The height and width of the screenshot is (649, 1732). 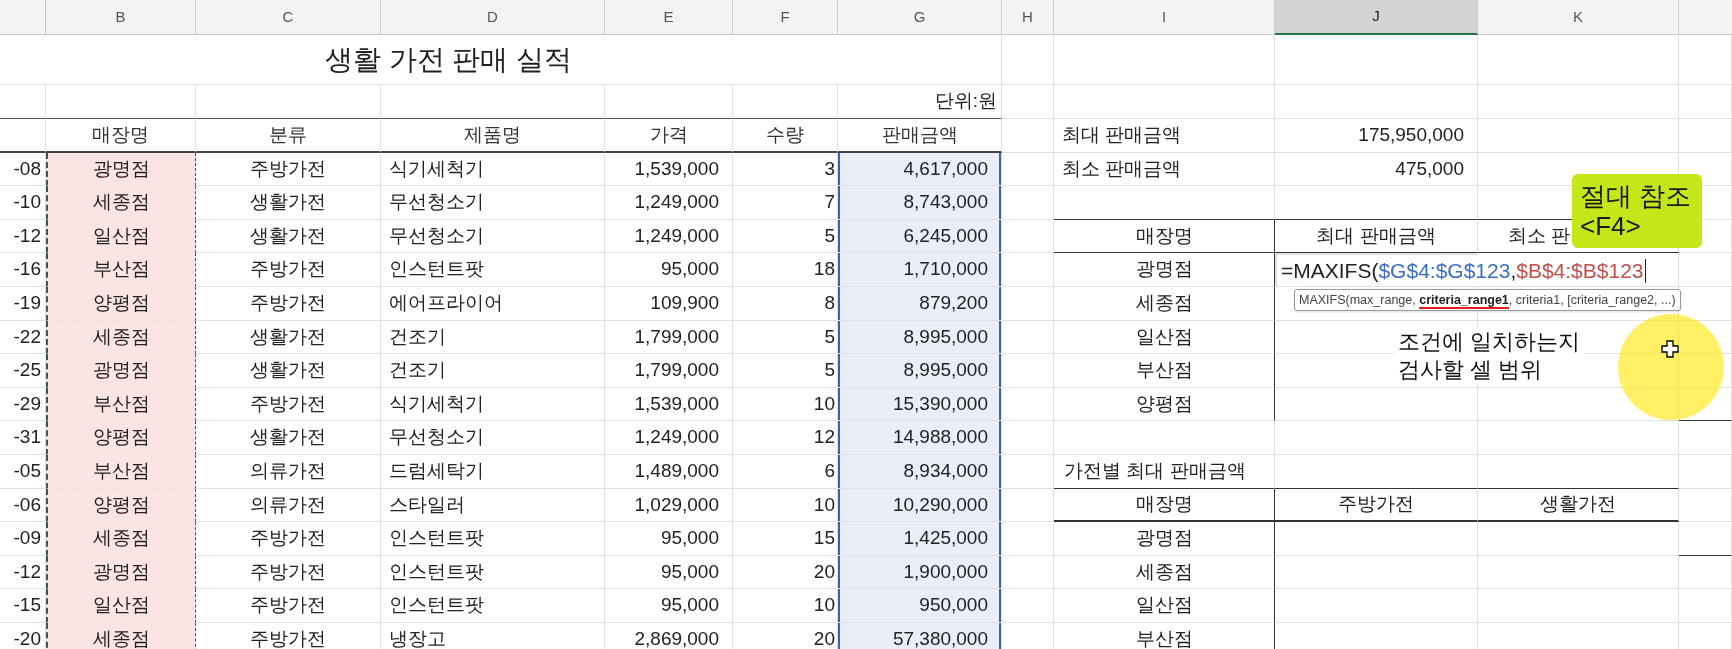 What do you see at coordinates (920, 539) in the screenshot?
I see `table-cell: 1,425,000` at bounding box center [920, 539].